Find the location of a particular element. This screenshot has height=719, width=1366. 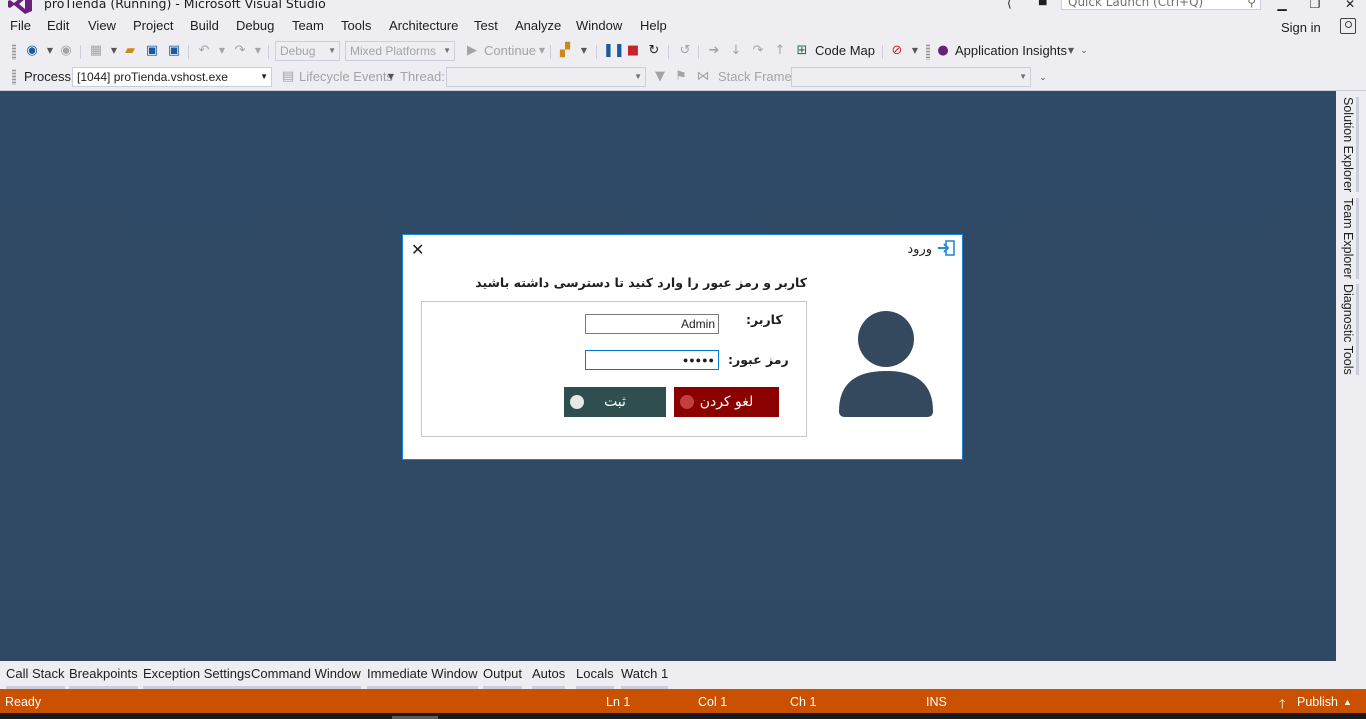

play-circle-icon is located at coordinates (577, 402).